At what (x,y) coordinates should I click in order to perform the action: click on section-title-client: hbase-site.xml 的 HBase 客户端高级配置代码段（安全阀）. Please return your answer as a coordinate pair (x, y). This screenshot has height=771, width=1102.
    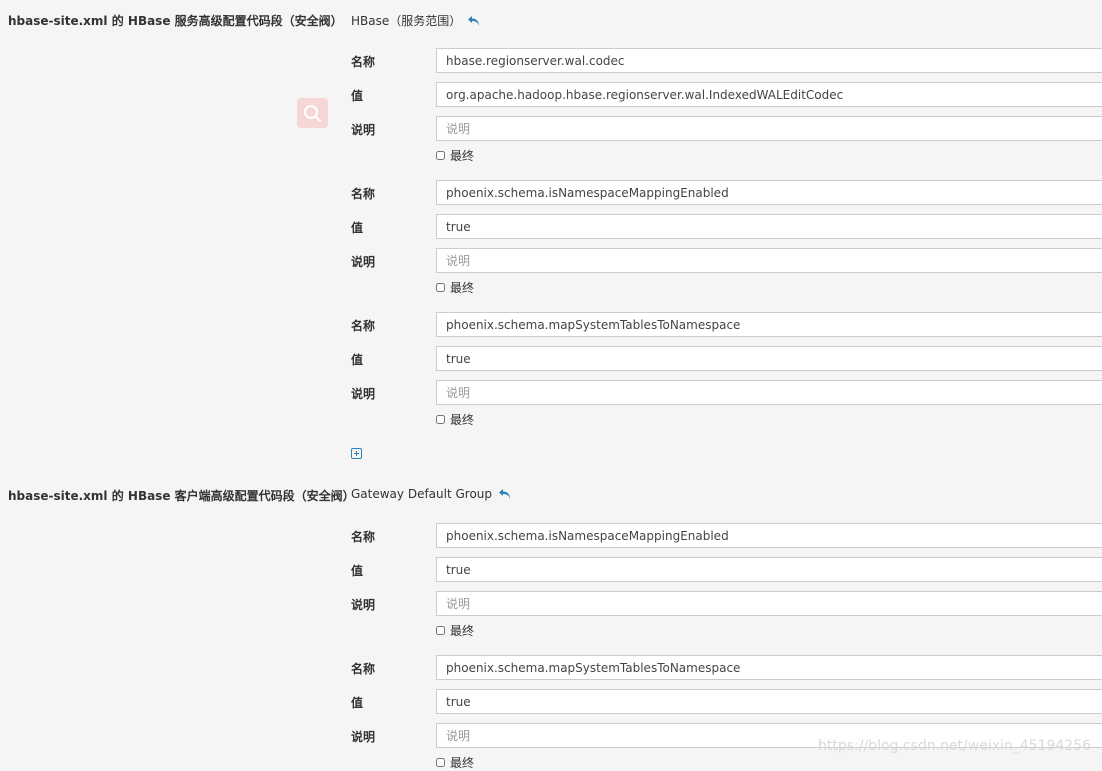
    Looking at the image, I should click on (181, 496).